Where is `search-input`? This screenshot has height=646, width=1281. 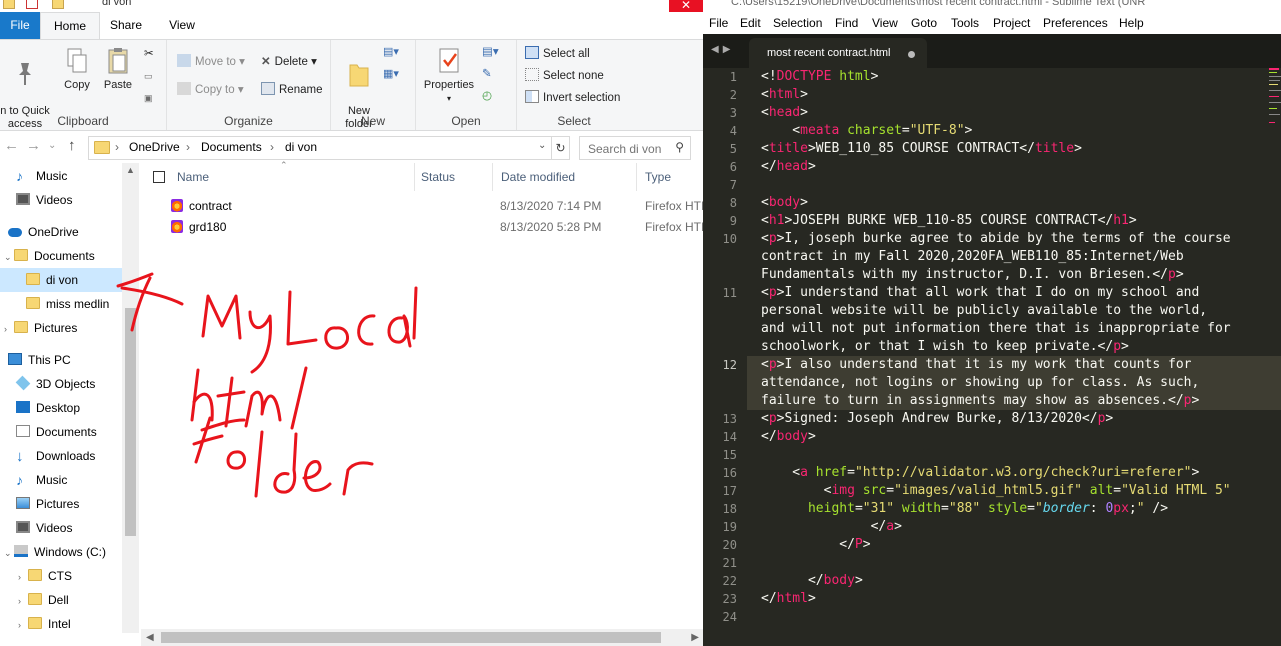 search-input is located at coordinates (629, 149).